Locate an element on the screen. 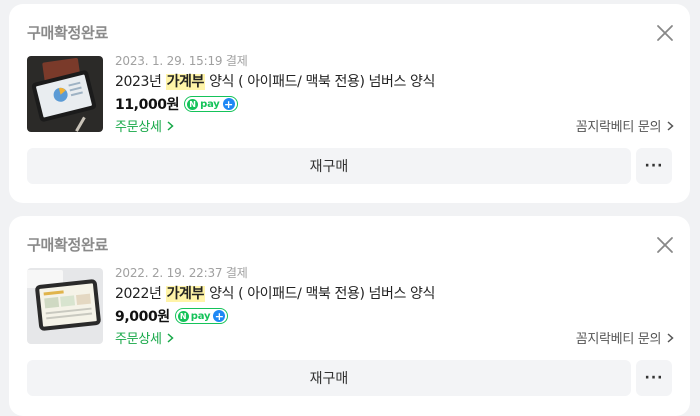 The height and width of the screenshot is (416, 700). product-title-prefix: 2022년 is located at coordinates (140, 294).